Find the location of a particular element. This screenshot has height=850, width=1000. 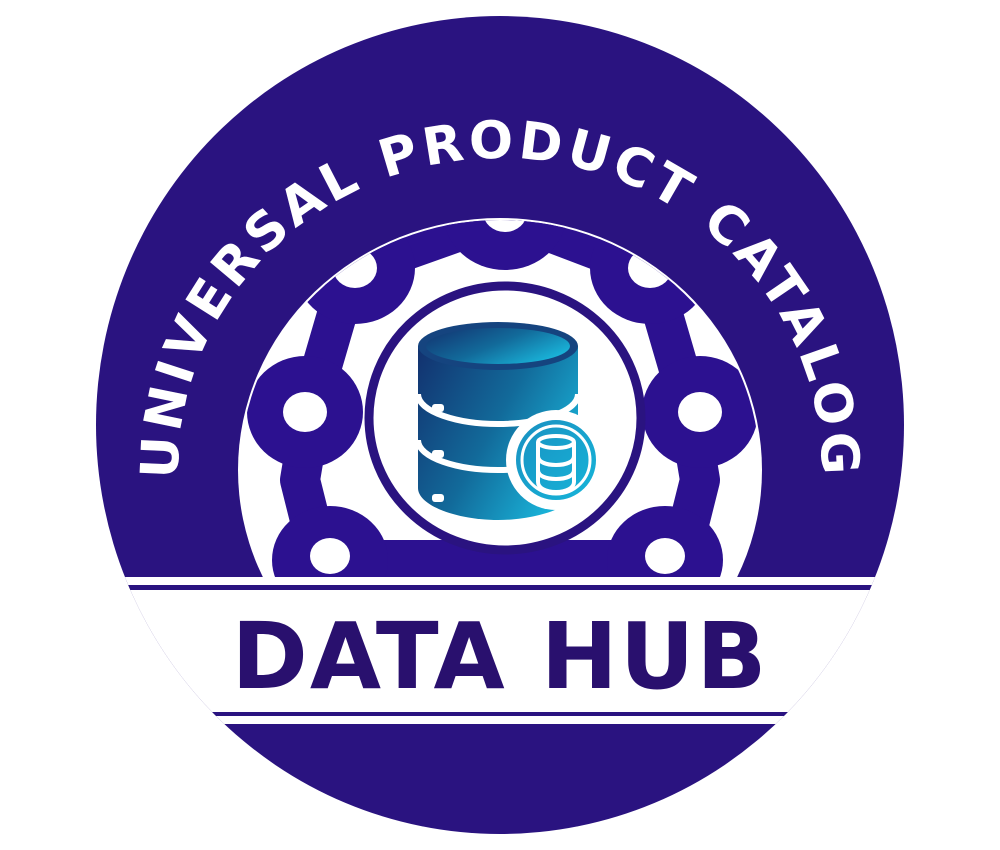

band-title: DATA HUB is located at coordinates (499, 656).